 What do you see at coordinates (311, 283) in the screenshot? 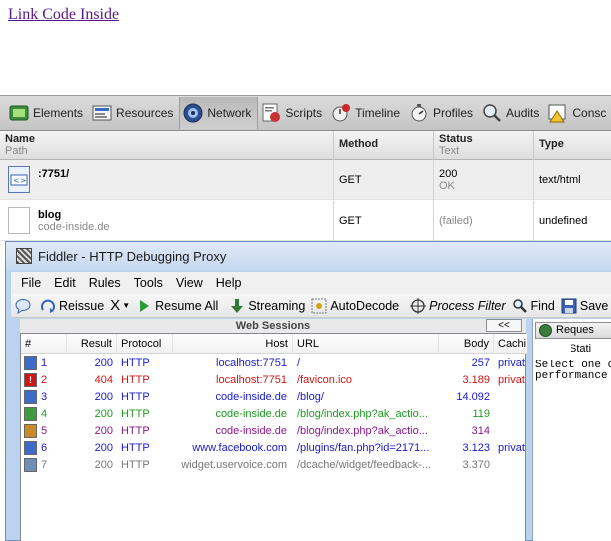
I see `fiddler-menubar: File Edit Rules Tools View Help` at bounding box center [311, 283].